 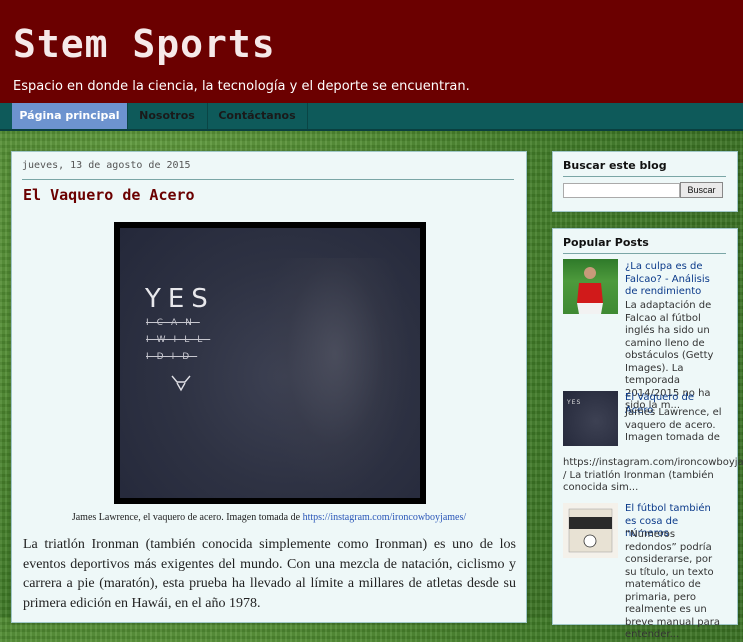 What do you see at coordinates (181, 383) in the screenshot?
I see `horns-logo-icon` at bounding box center [181, 383].